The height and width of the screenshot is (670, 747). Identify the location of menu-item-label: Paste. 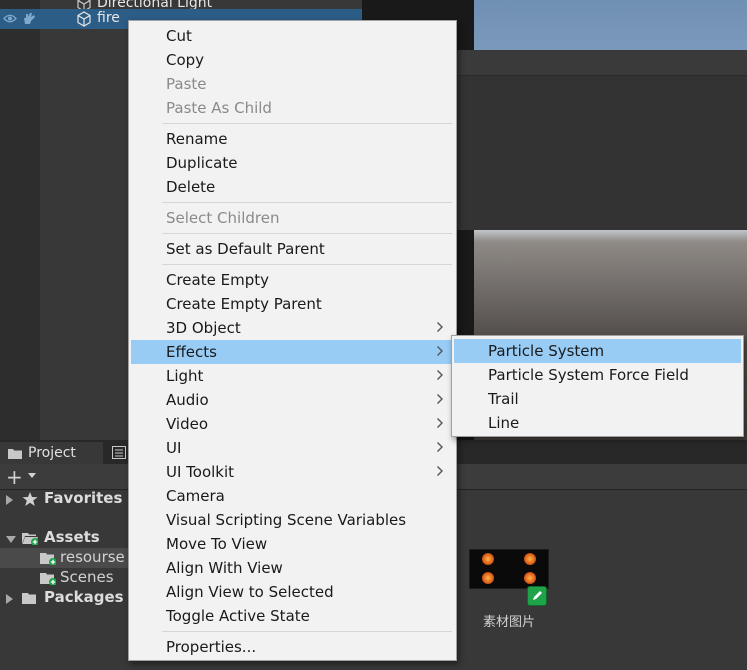
(186, 84).